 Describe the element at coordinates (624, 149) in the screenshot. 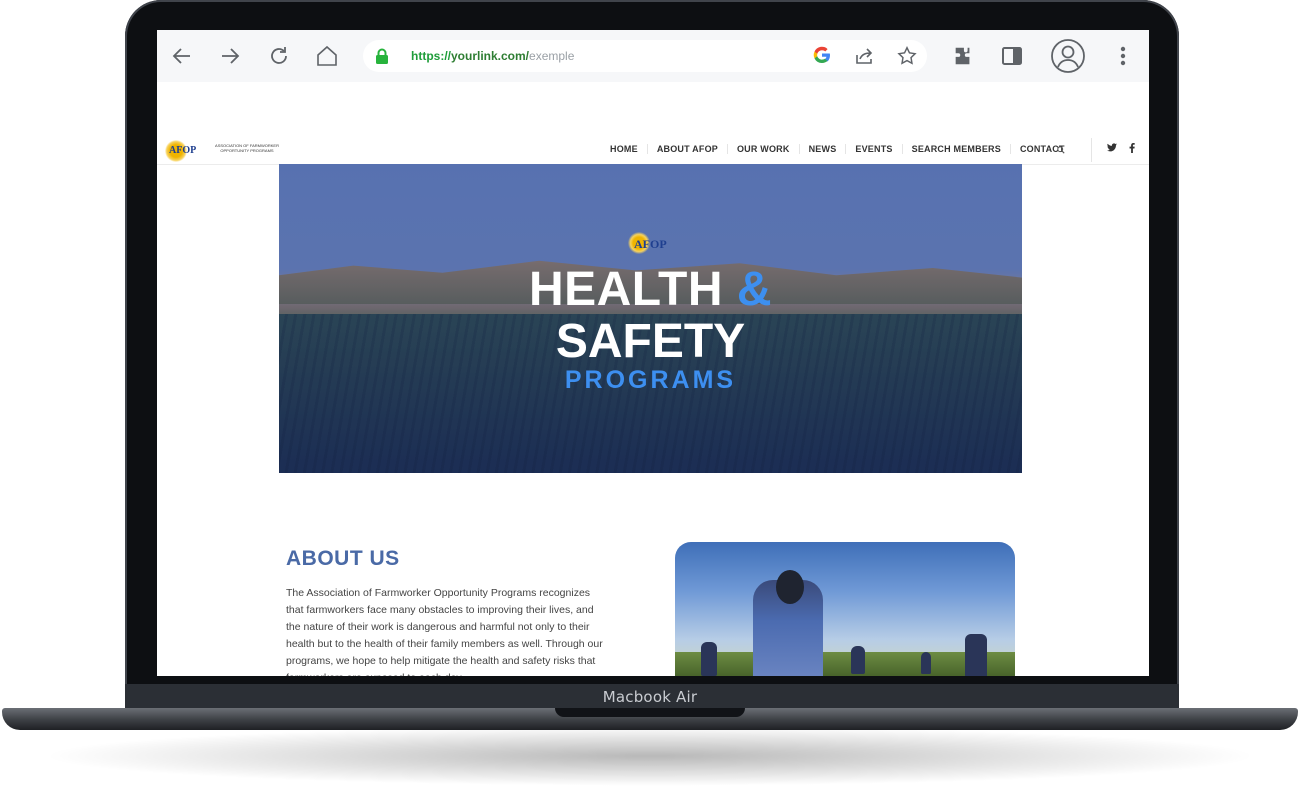

I see `nav-home: HOME` at that location.